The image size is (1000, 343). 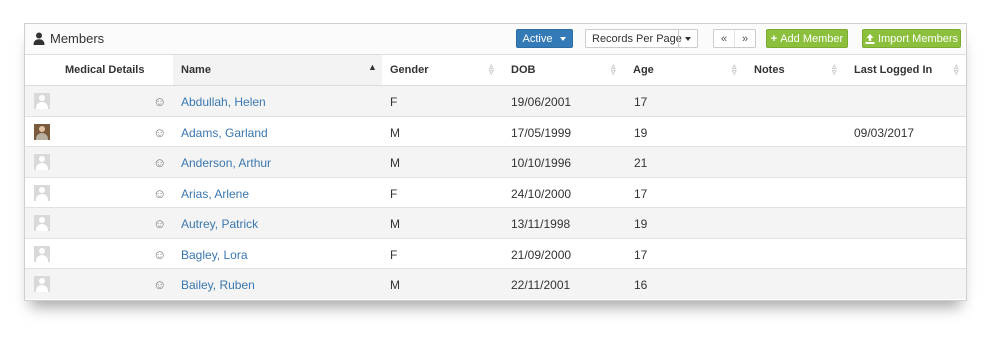 What do you see at coordinates (564, 100) in the screenshot?
I see `dob-cell: 19/06/2001` at bounding box center [564, 100].